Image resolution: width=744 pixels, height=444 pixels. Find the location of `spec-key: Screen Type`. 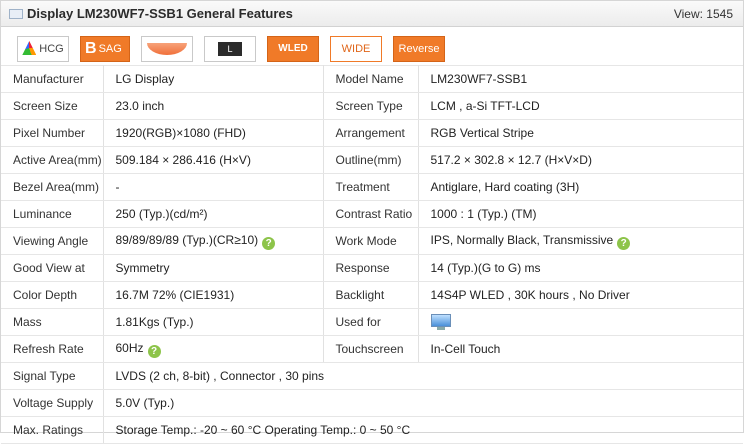

spec-key: Screen Type is located at coordinates (371, 106).